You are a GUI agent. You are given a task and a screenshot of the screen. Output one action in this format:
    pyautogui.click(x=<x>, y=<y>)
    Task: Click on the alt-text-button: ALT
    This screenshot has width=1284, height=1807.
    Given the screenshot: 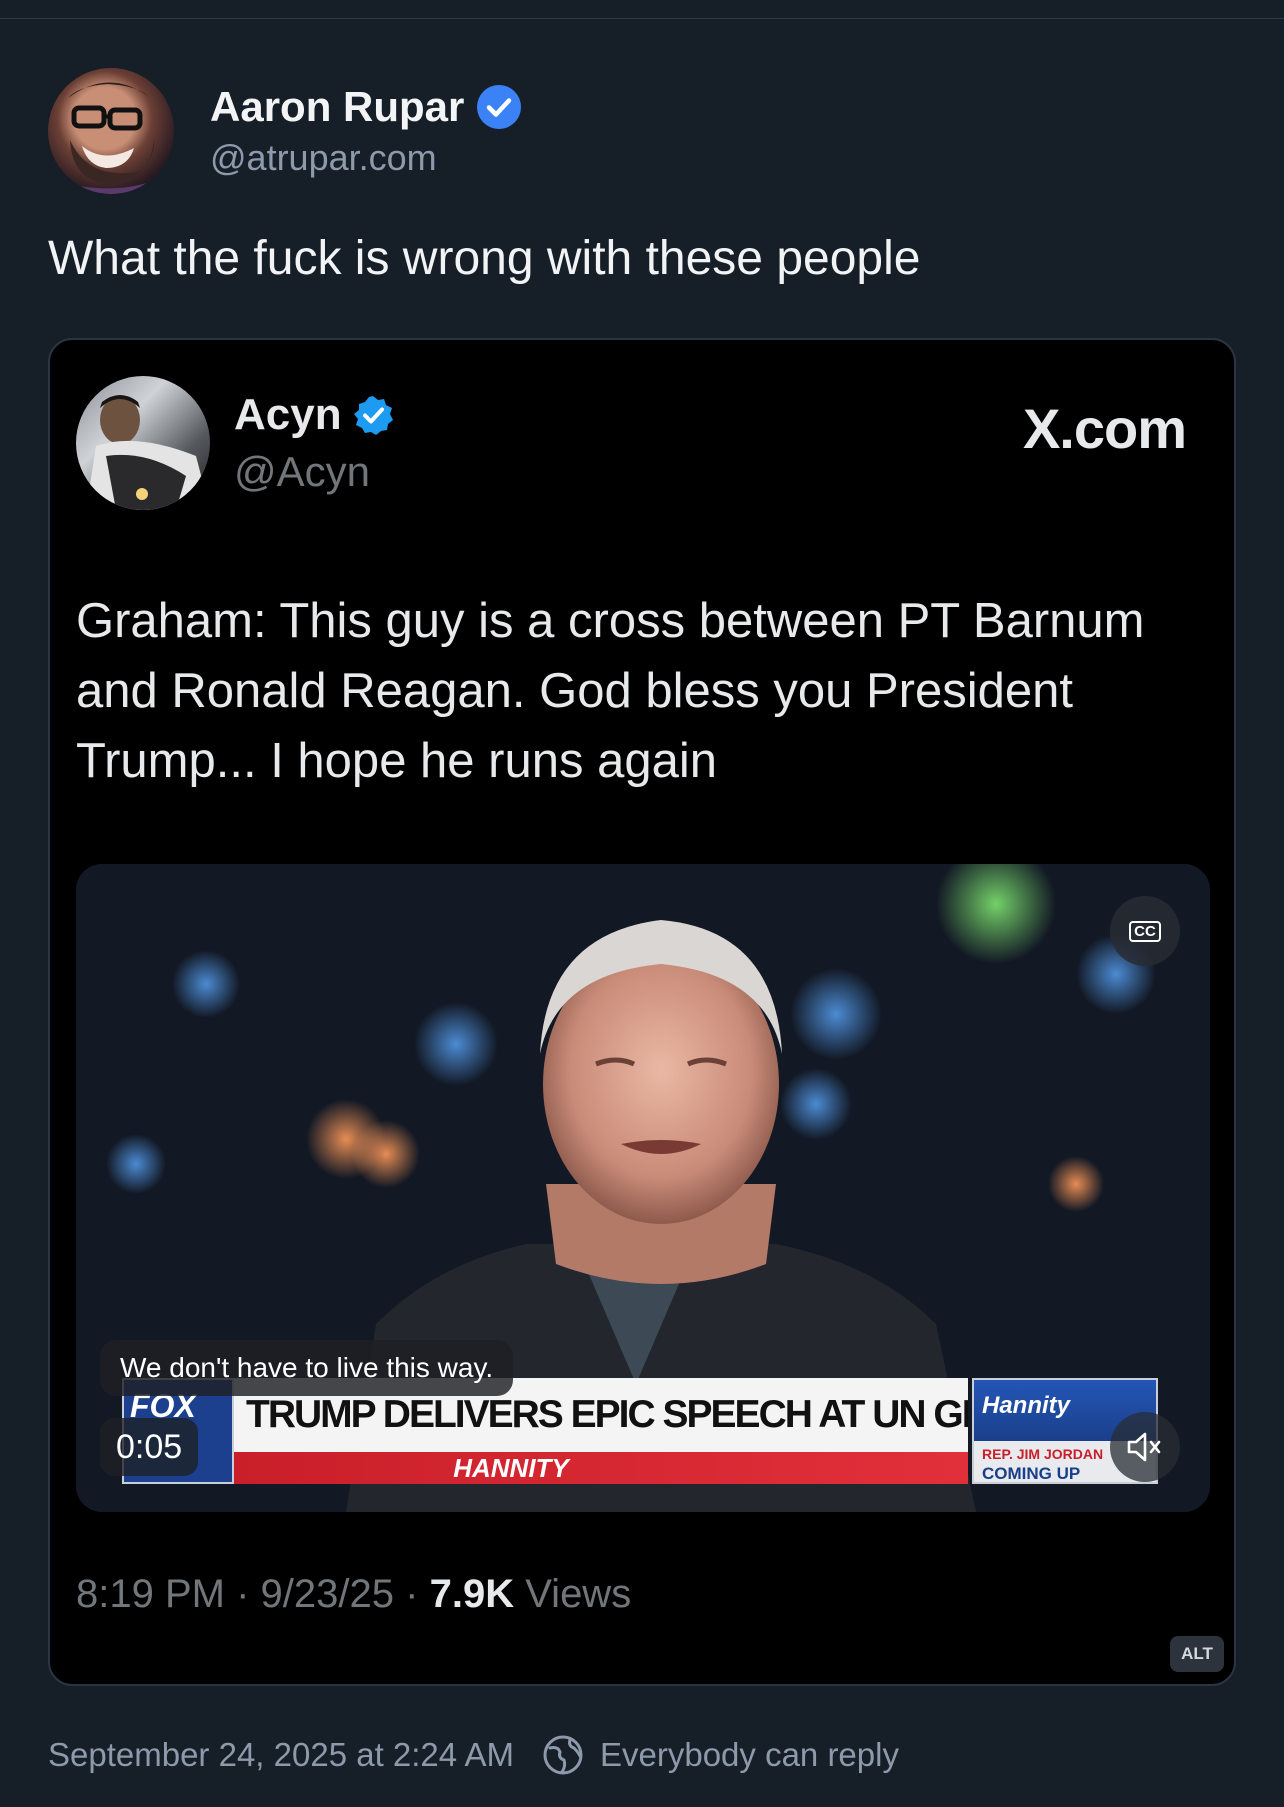 What is the action you would take?
    pyautogui.click(x=1197, y=1654)
    